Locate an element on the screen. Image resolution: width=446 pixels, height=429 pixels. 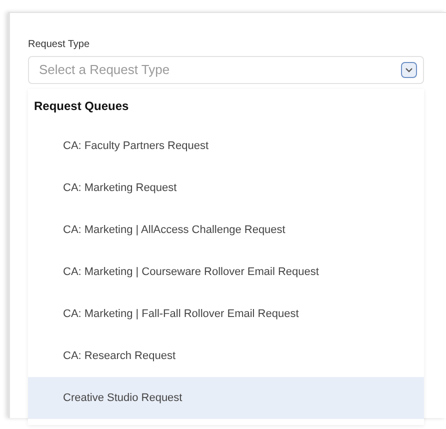
request-type-select: Select a Request Type is located at coordinates (226, 70).